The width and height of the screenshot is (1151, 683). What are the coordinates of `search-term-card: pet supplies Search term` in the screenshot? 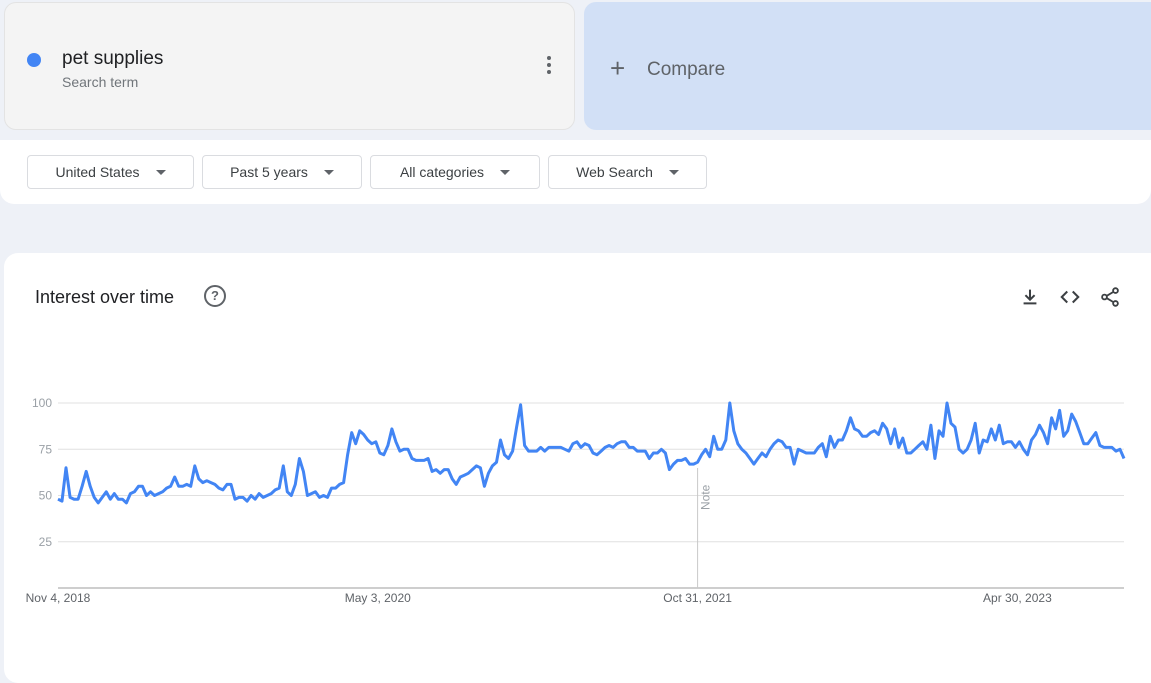 It's located at (289, 66).